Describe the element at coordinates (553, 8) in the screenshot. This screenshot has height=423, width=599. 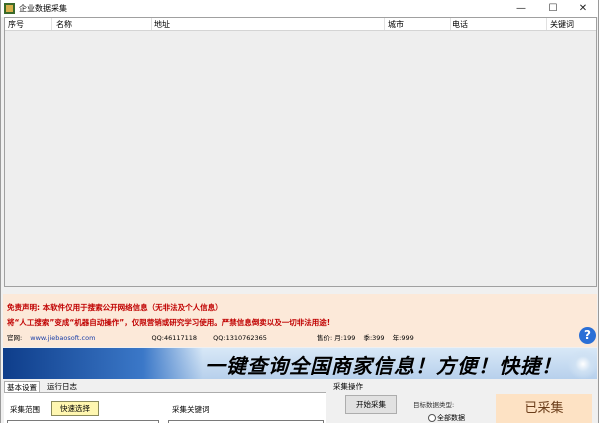
I see `maximize-button: ☐` at that location.